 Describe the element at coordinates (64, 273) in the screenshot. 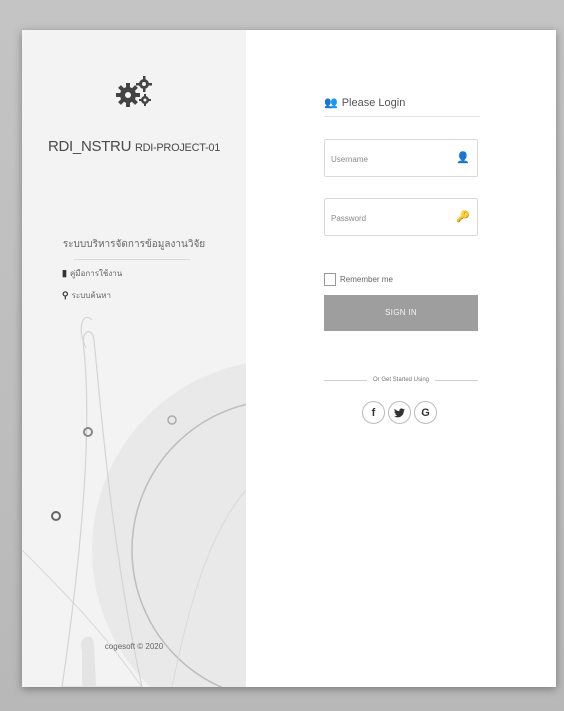

I see `book-icon: ▮` at that location.